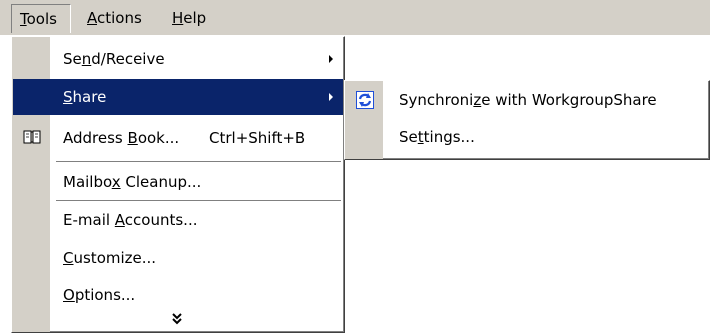 The height and width of the screenshot is (333, 710). I want to click on menu-item-label: Synchronize with WorkgroupShare, so click(528, 100).